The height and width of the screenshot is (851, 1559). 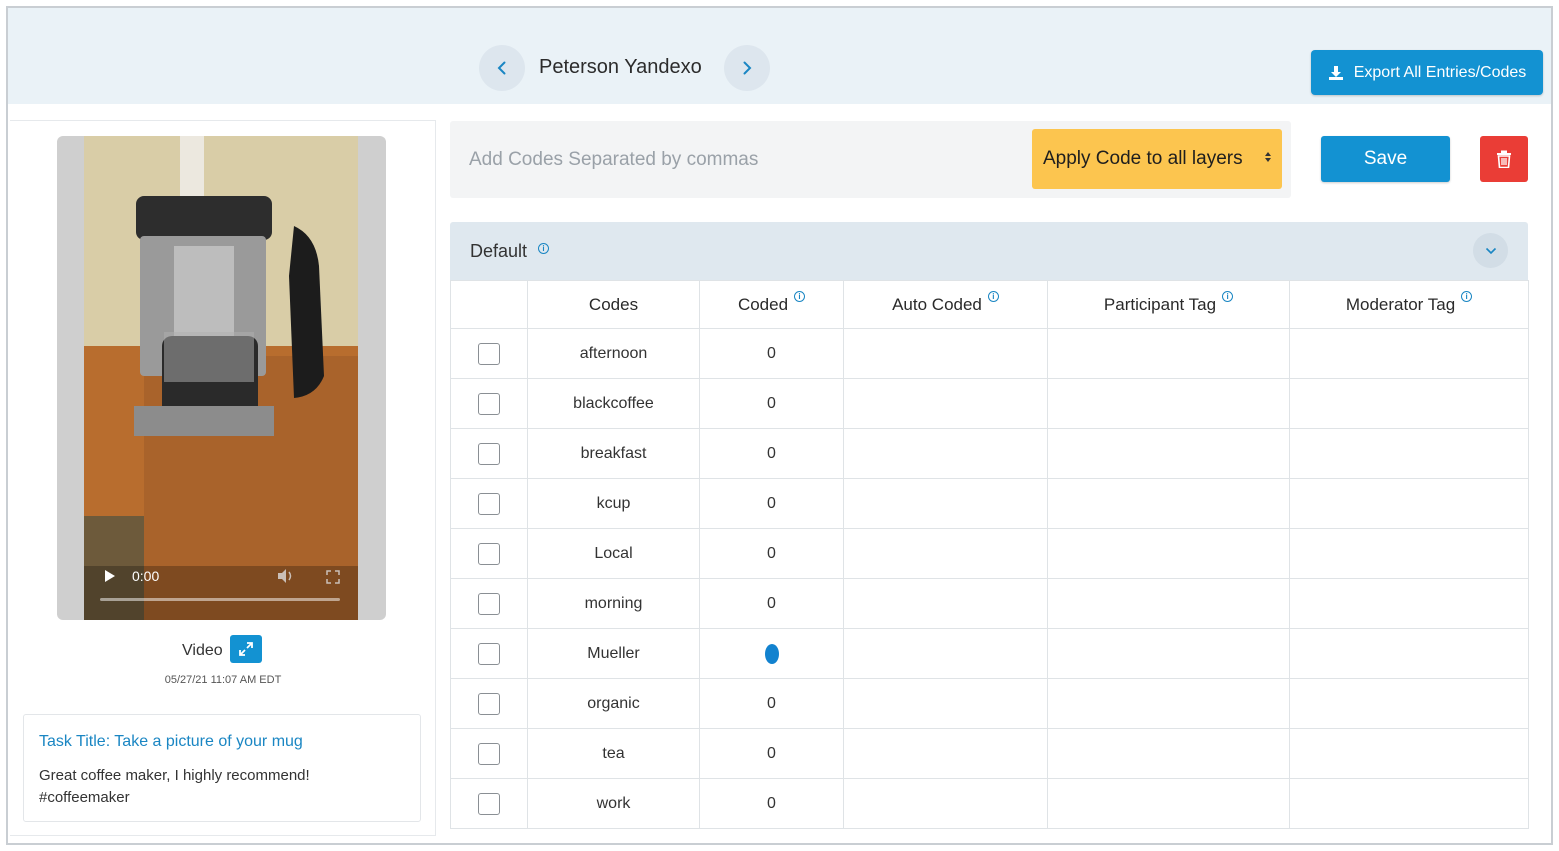 I want to click on previous-participant-button, so click(x=502, y=68).